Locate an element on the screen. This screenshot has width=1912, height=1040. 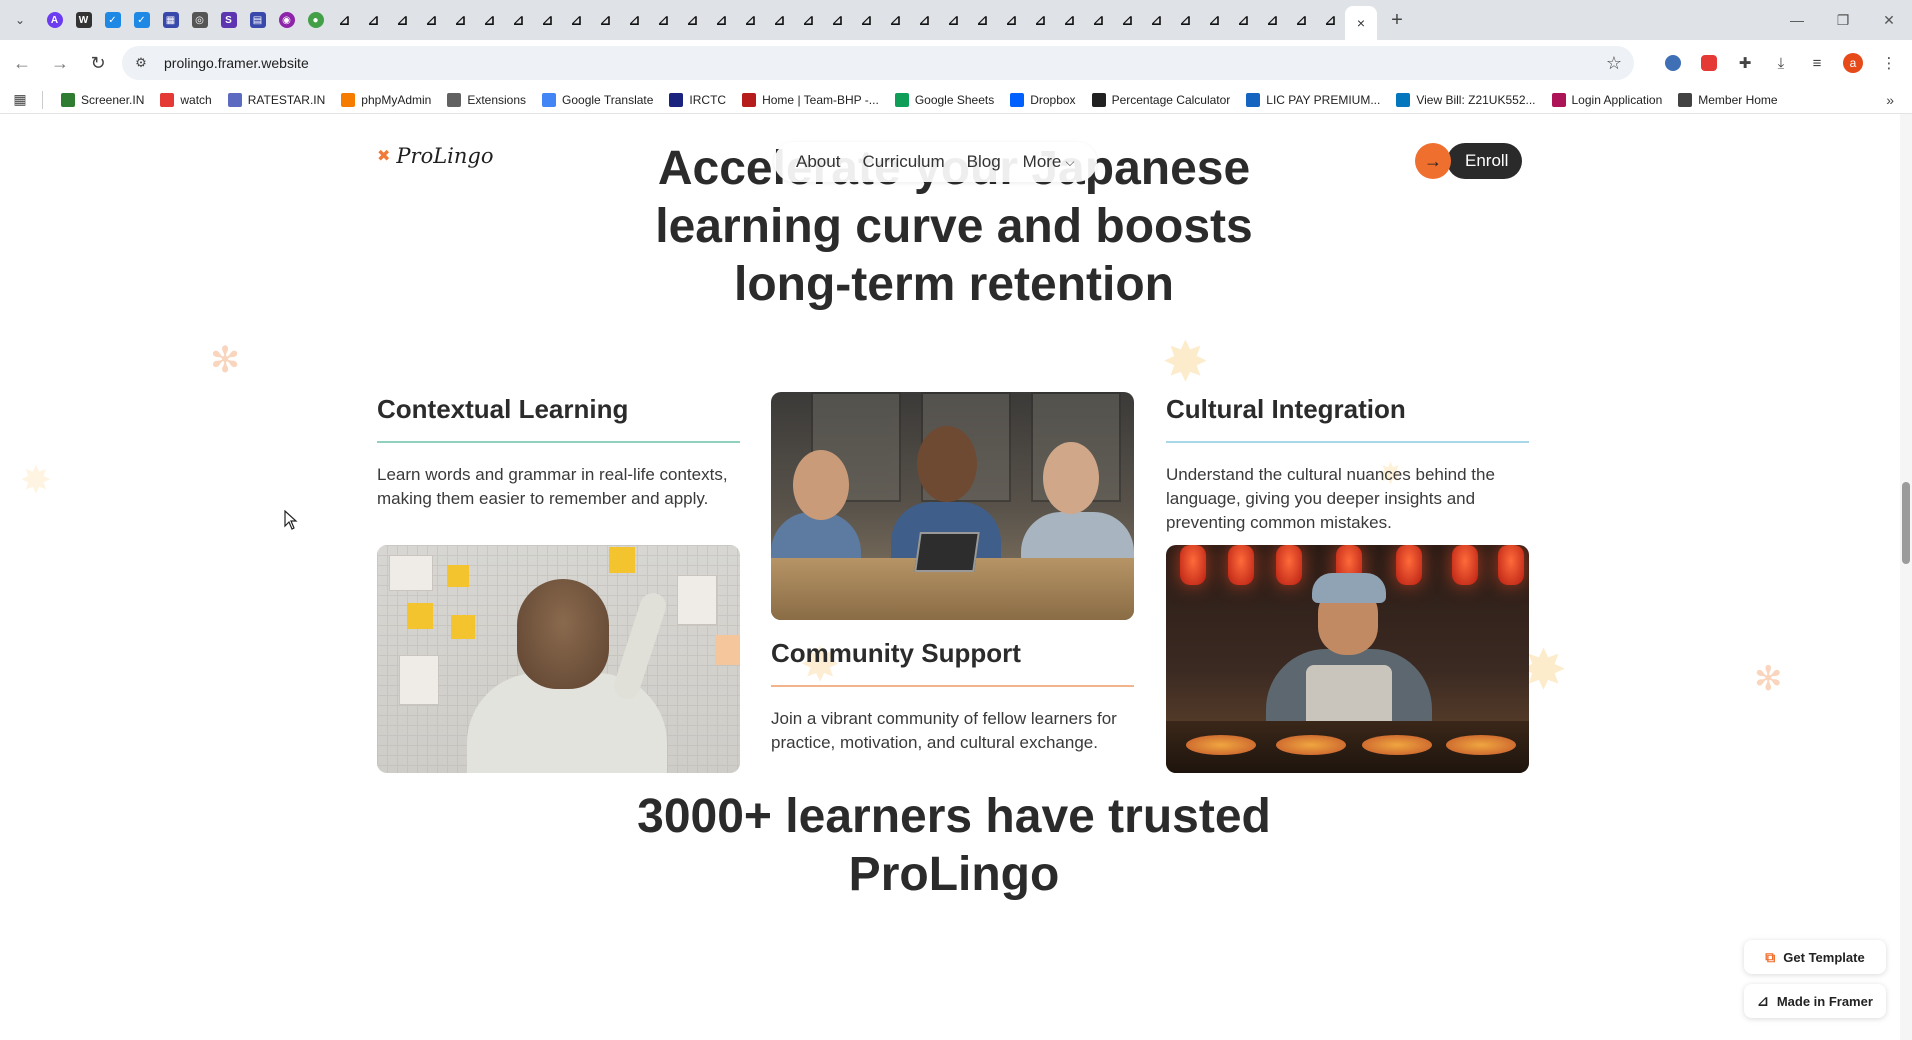
restore-icon: ❐ is located at coordinates (1843, 20).